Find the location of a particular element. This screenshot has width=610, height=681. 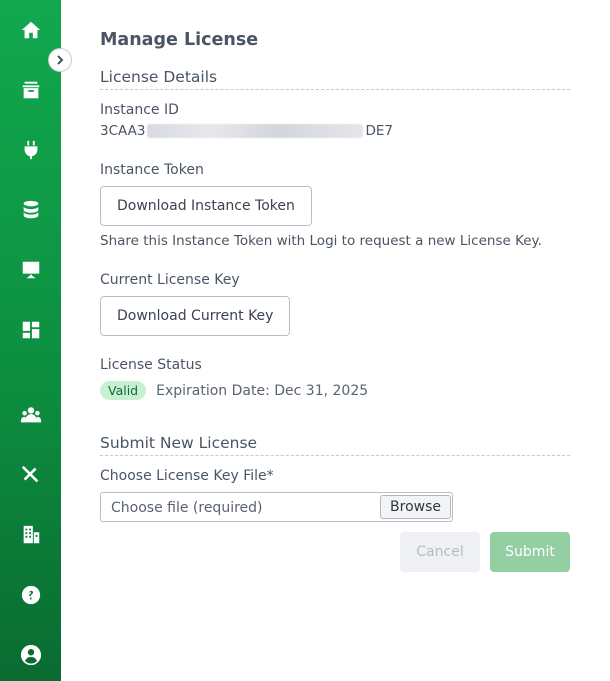

submit-button: Submit is located at coordinates (530, 552).